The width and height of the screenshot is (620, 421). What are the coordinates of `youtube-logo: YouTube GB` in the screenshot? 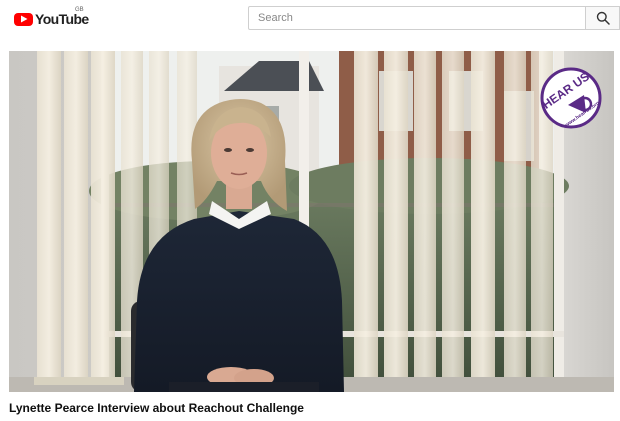 It's located at (51, 17).